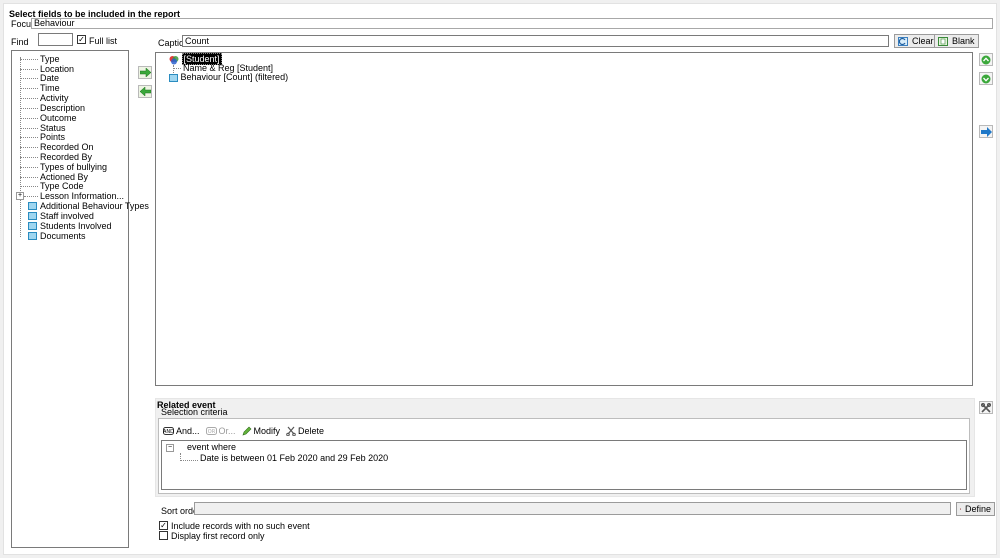 This screenshot has width=1000, height=558. What do you see at coordinates (63, 236) in the screenshot?
I see `tree-item-label: Documents` at bounding box center [63, 236].